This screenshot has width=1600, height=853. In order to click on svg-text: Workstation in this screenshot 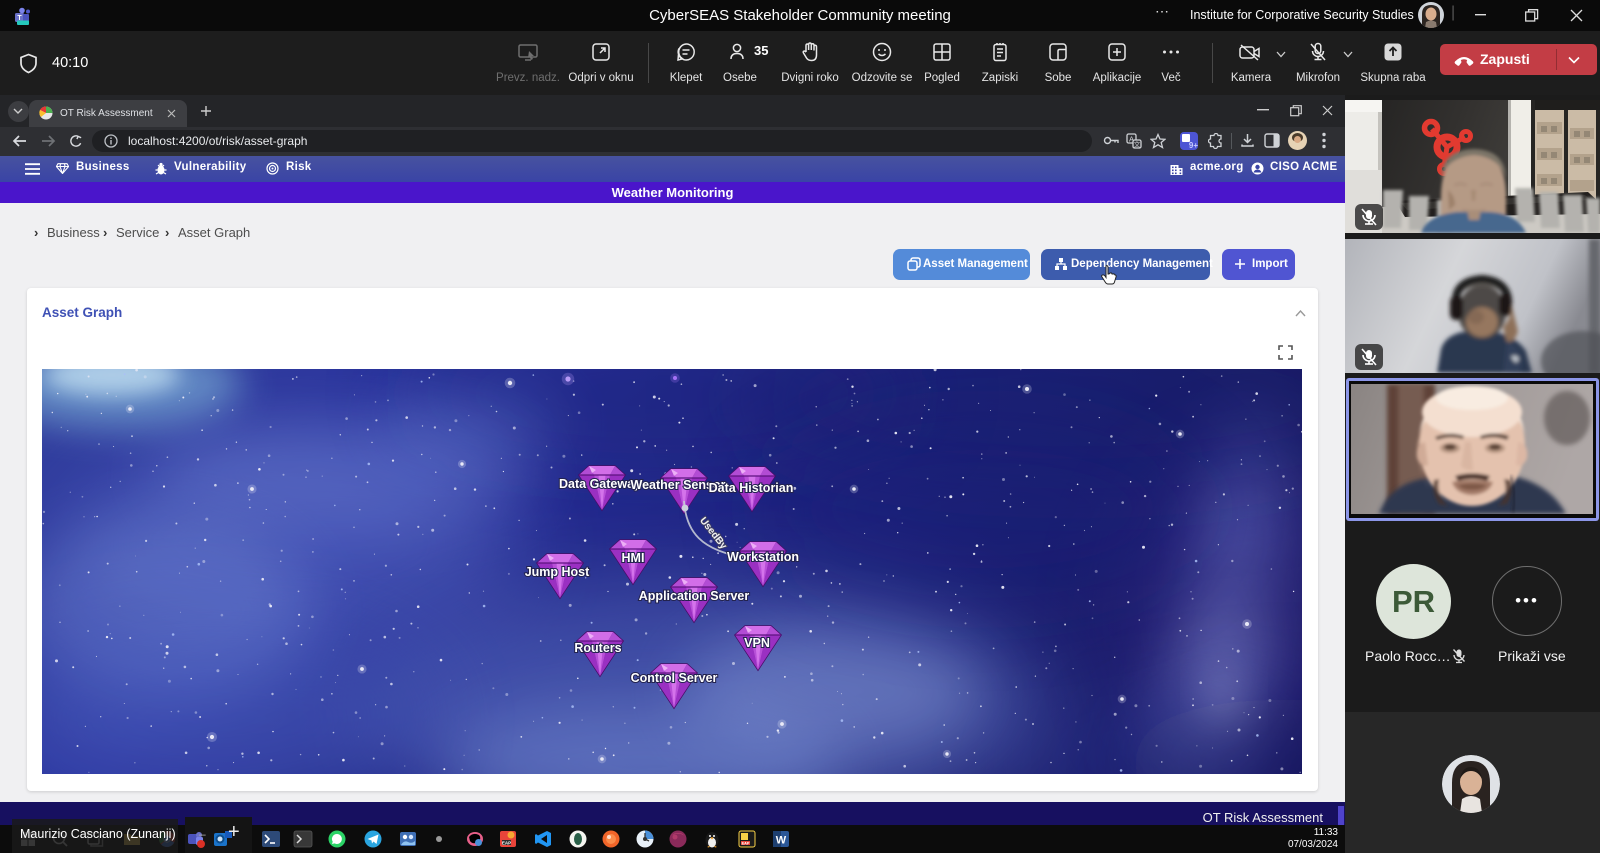, I will do `click(763, 557)`.